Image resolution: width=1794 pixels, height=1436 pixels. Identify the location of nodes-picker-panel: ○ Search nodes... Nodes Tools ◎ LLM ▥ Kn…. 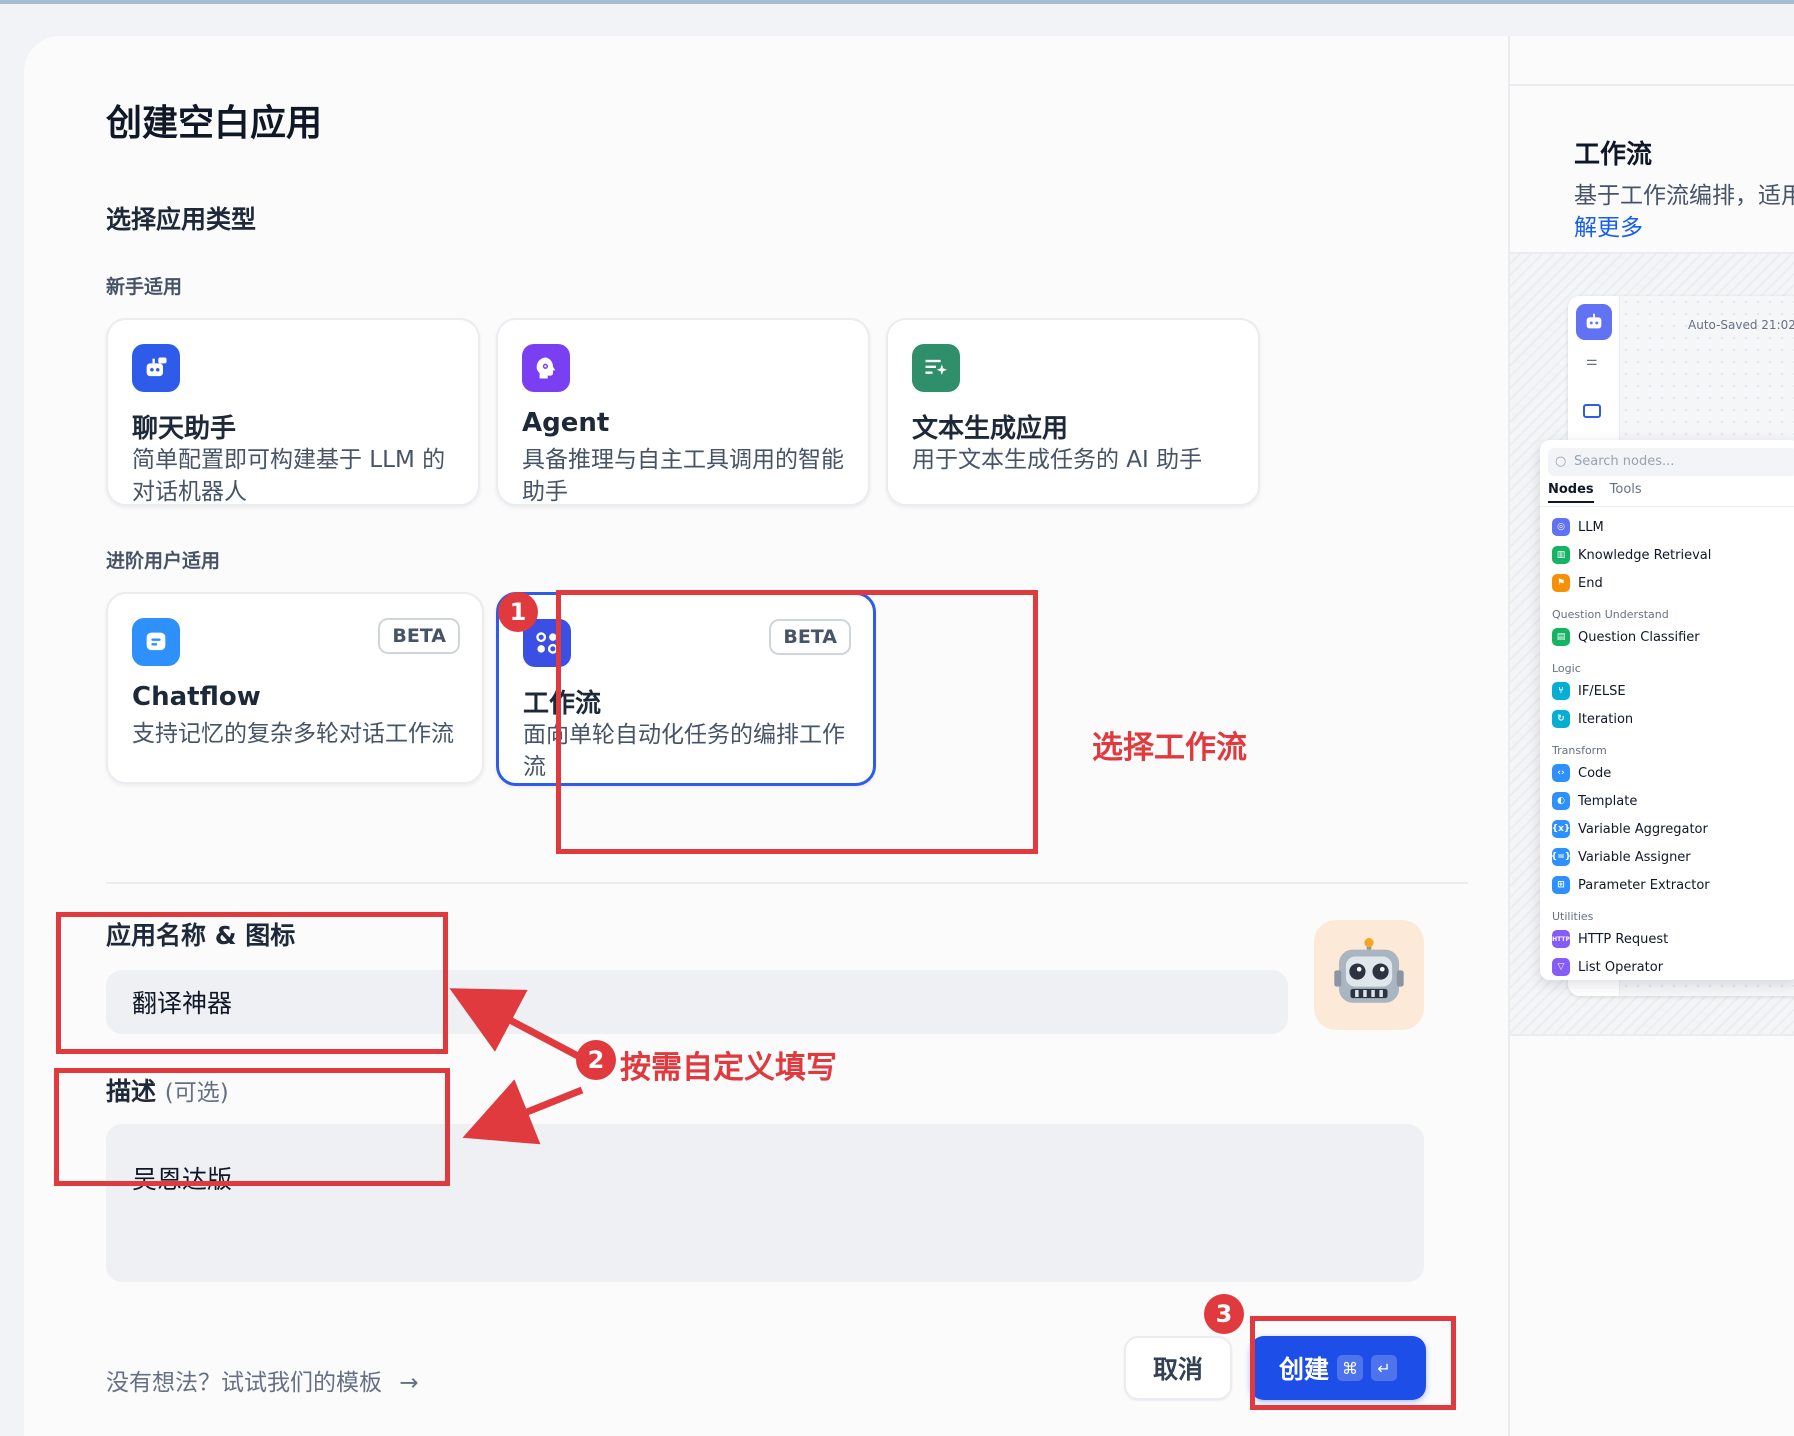
(1667, 710).